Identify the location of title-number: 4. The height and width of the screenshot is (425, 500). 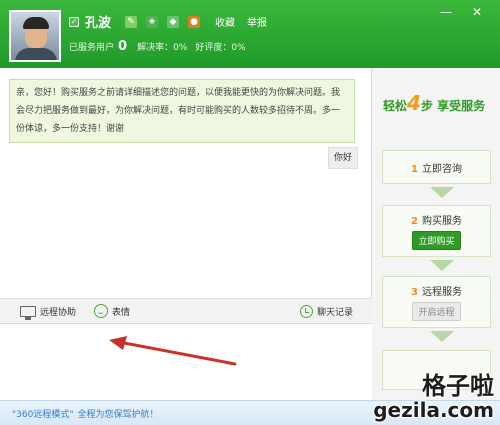
(414, 103).